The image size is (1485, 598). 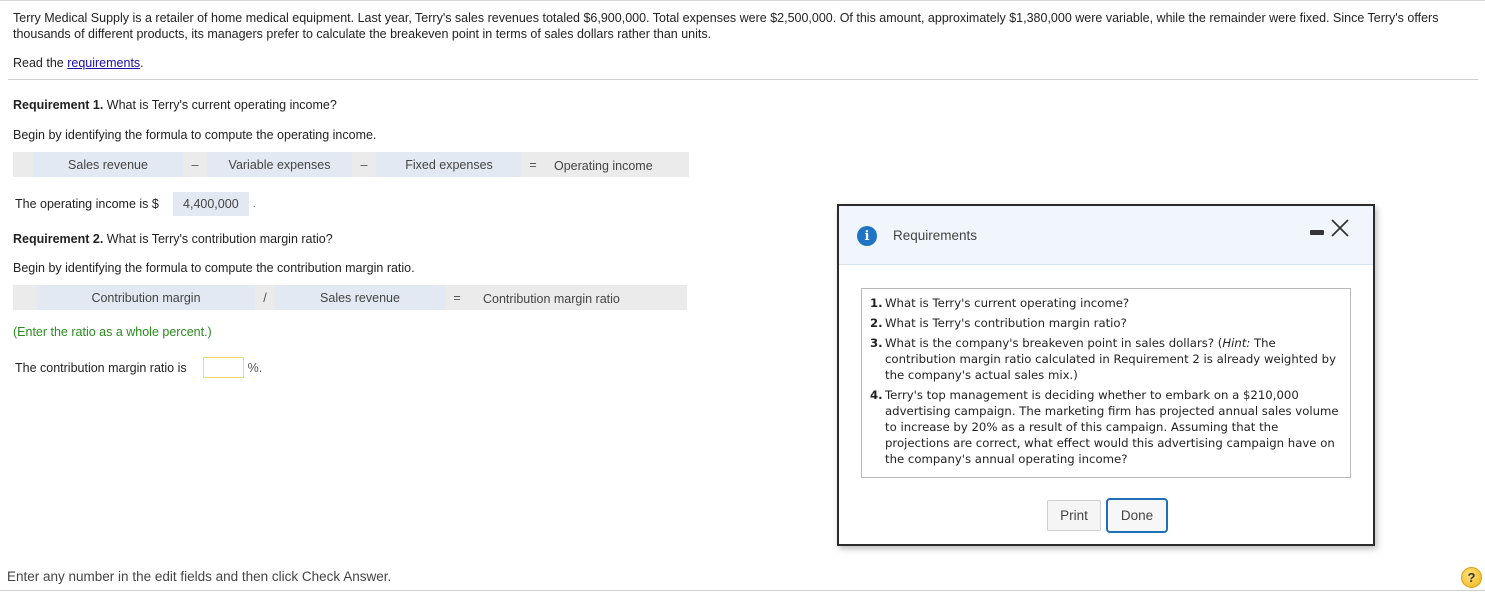 I want to click on bottom-divider, so click(x=742, y=590).